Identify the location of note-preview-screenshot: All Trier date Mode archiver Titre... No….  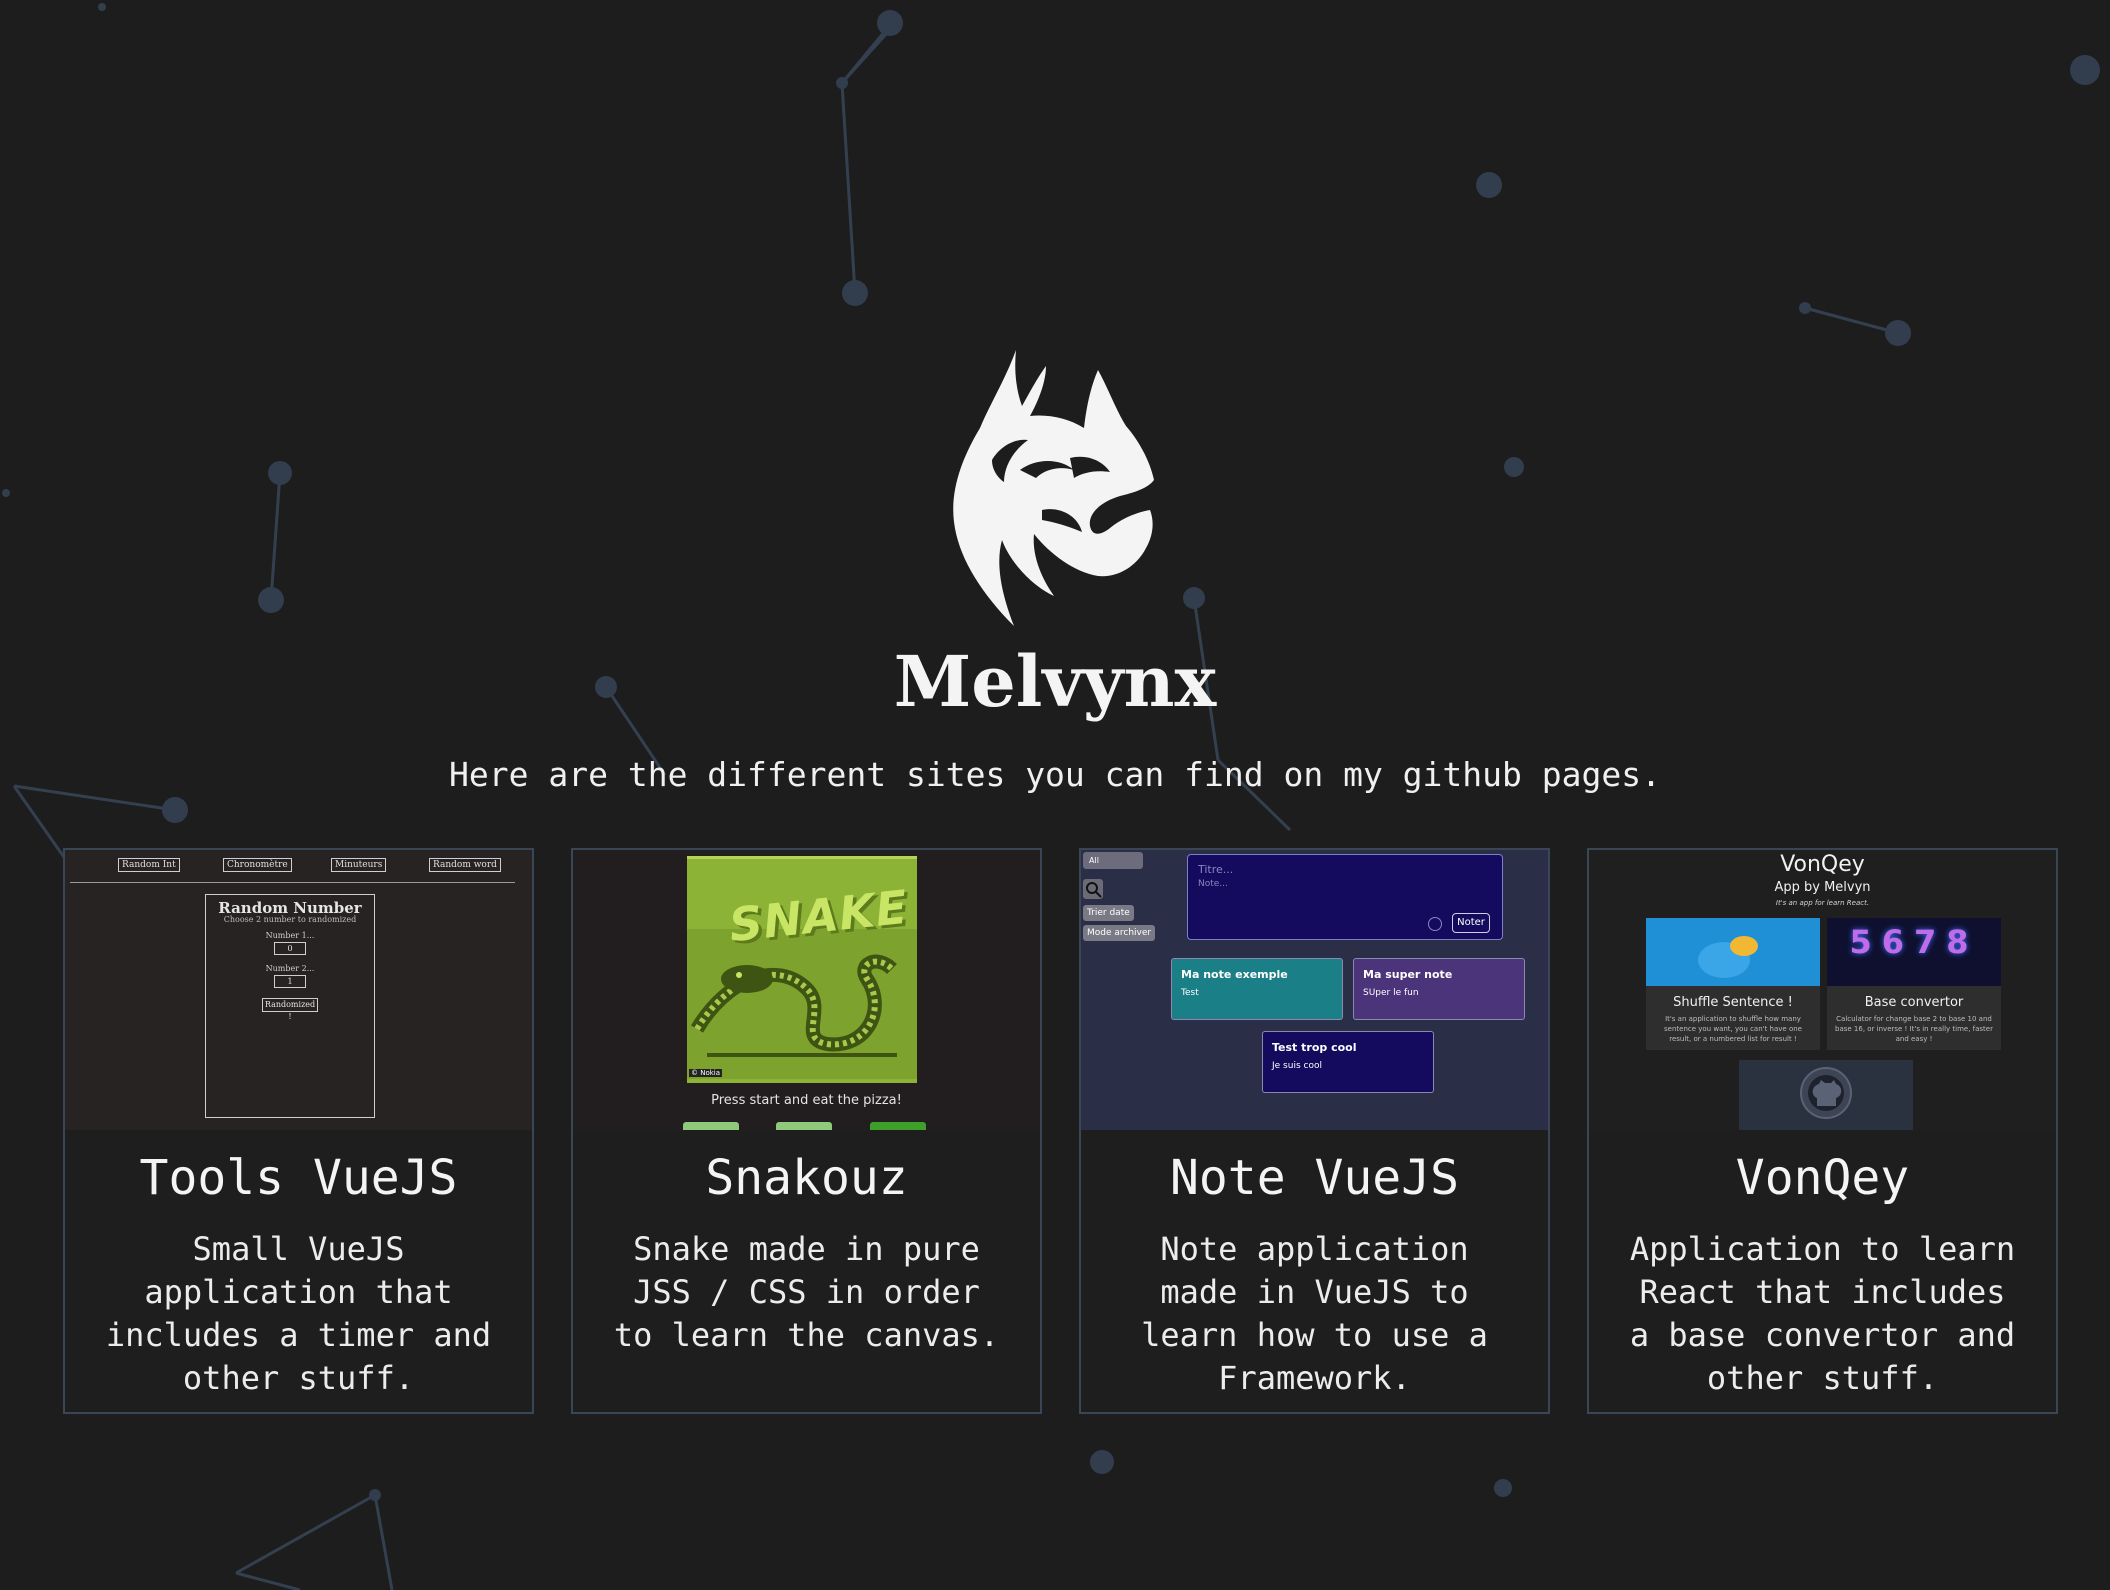
(1314, 990).